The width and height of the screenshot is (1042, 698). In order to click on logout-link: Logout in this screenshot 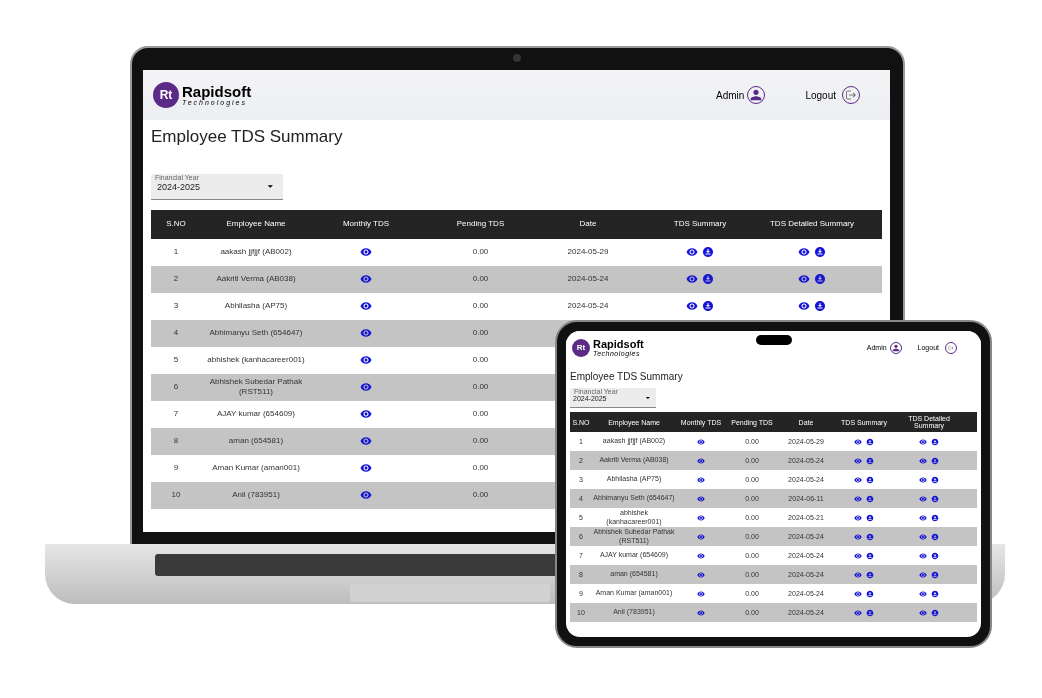, I will do `click(820, 95)`.